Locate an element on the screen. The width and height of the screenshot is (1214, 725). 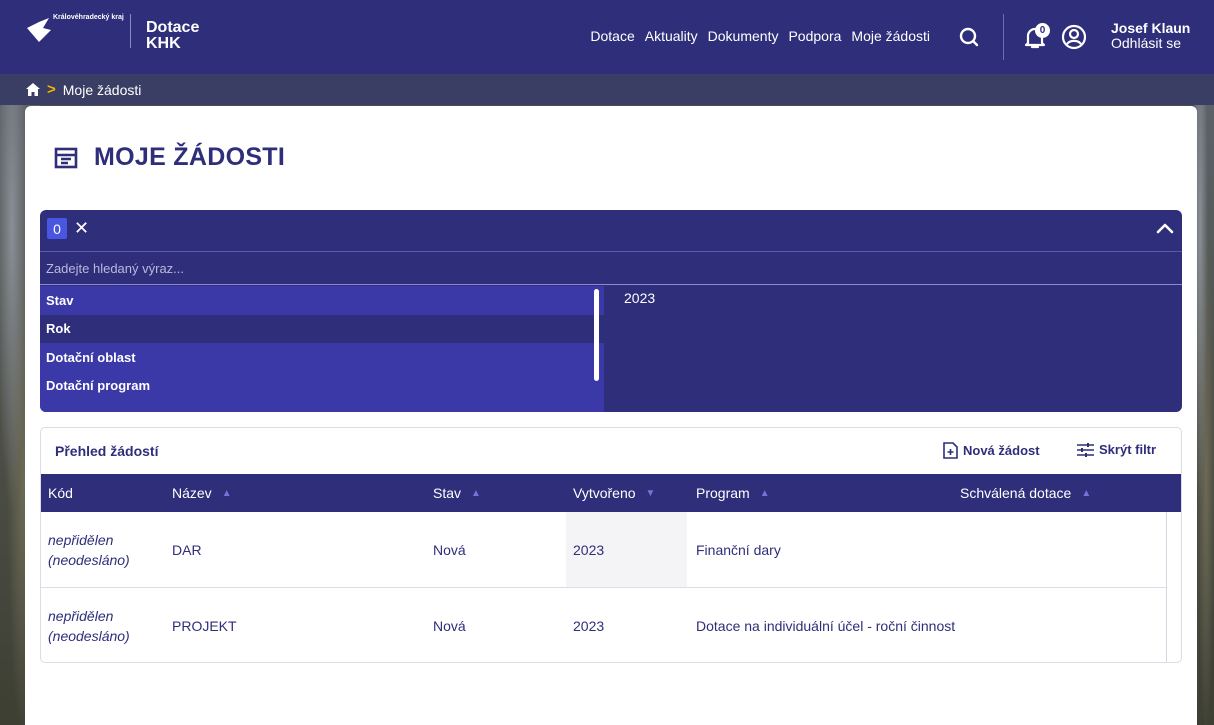
column-vytvoreno-label: Vytvořeno is located at coordinates (604, 493).